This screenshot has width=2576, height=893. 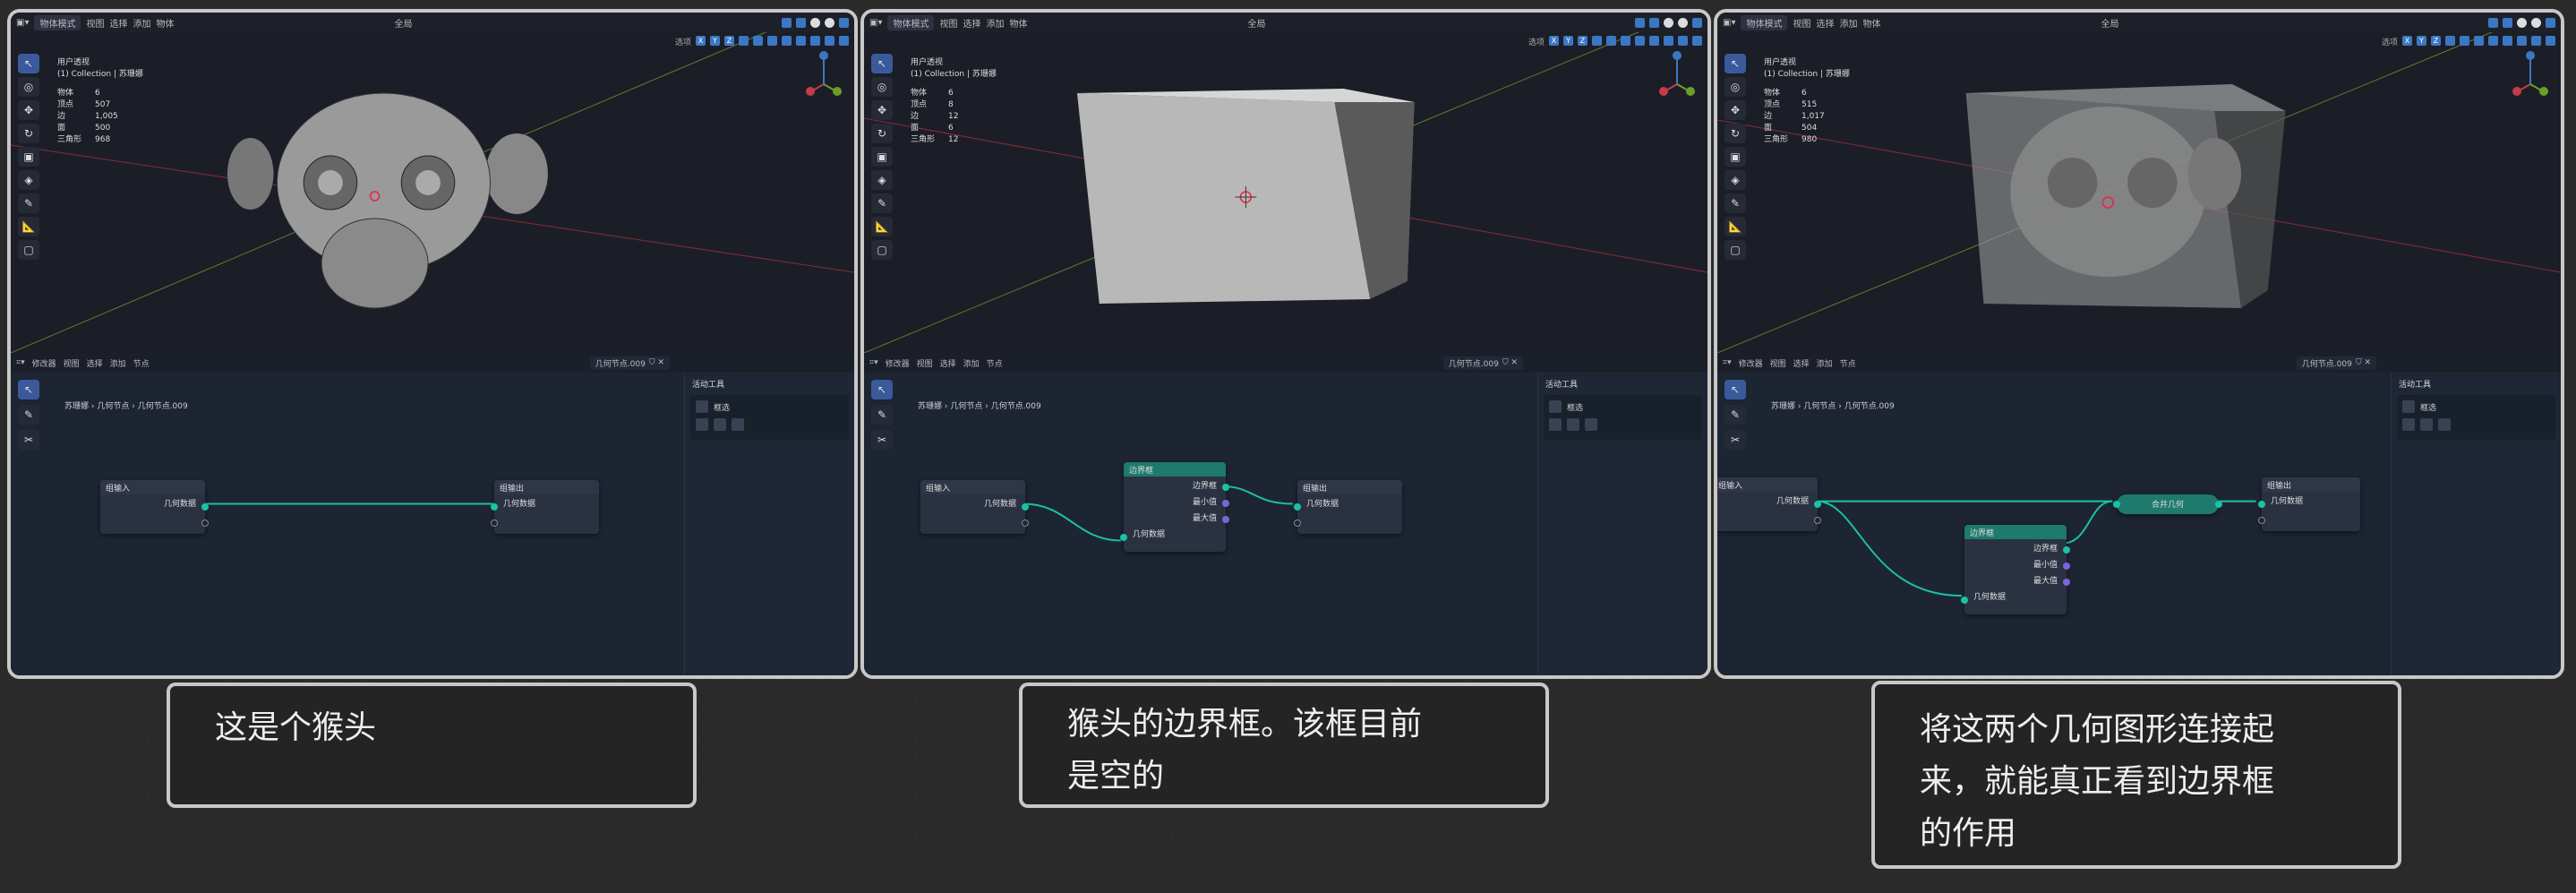 I want to click on mode-select: 物体模式, so click(x=1764, y=22).